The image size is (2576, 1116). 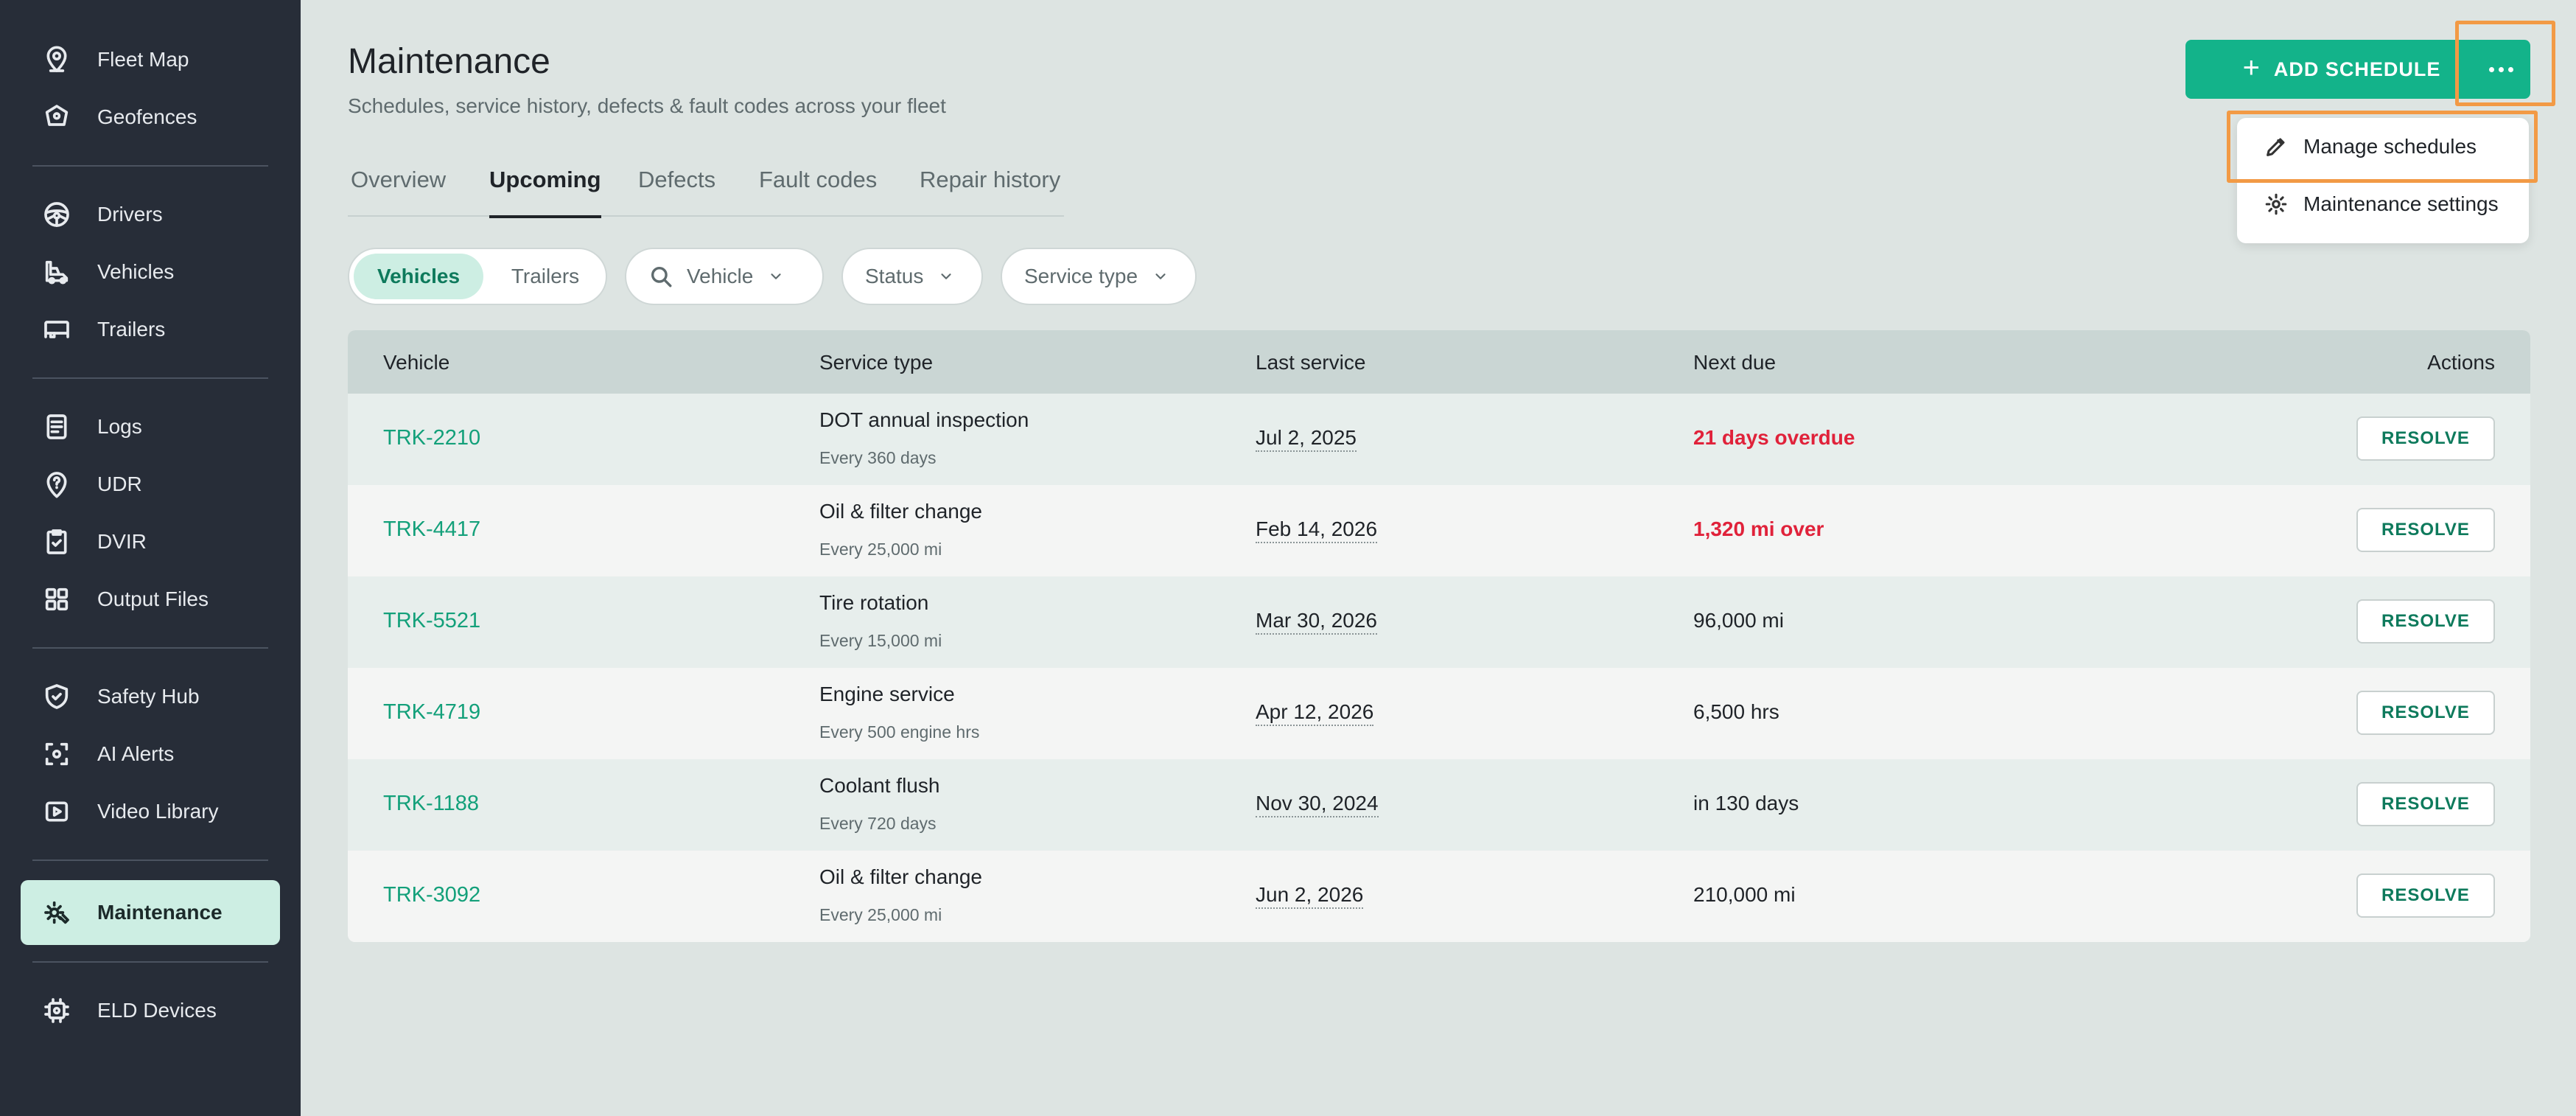 What do you see at coordinates (56, 59) in the screenshot?
I see `map-pin-icon` at bounding box center [56, 59].